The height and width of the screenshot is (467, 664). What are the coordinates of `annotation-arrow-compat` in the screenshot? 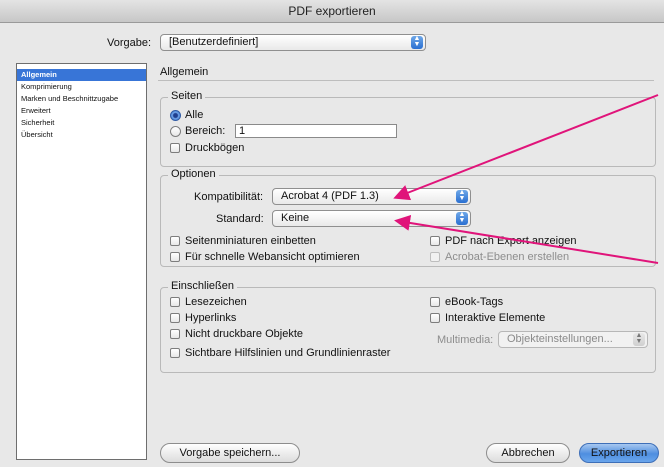 It's located at (526, 147).